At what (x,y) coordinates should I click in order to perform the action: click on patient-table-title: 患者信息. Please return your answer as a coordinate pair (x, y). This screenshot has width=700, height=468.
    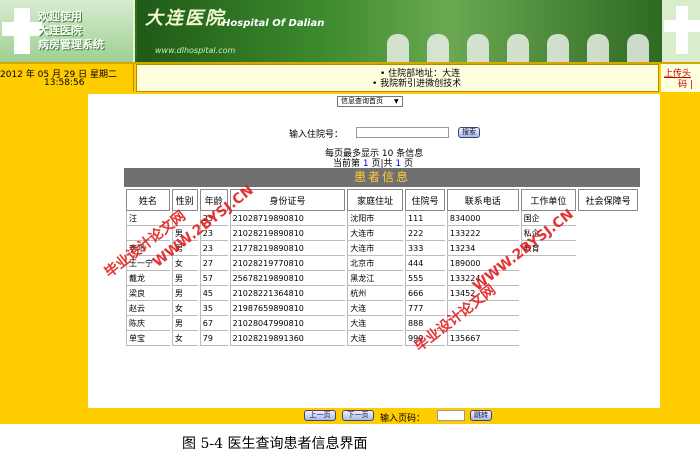
    Looking at the image, I should click on (382, 177).